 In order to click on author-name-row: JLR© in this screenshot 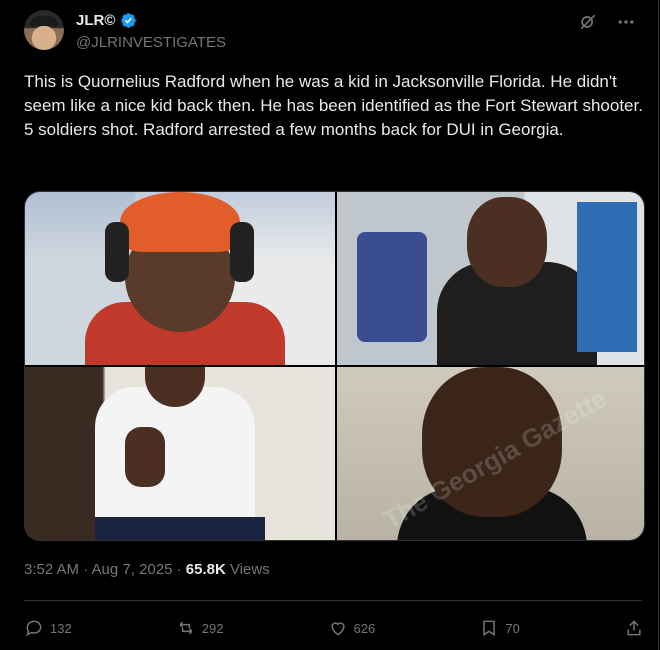, I will do `click(106, 20)`.